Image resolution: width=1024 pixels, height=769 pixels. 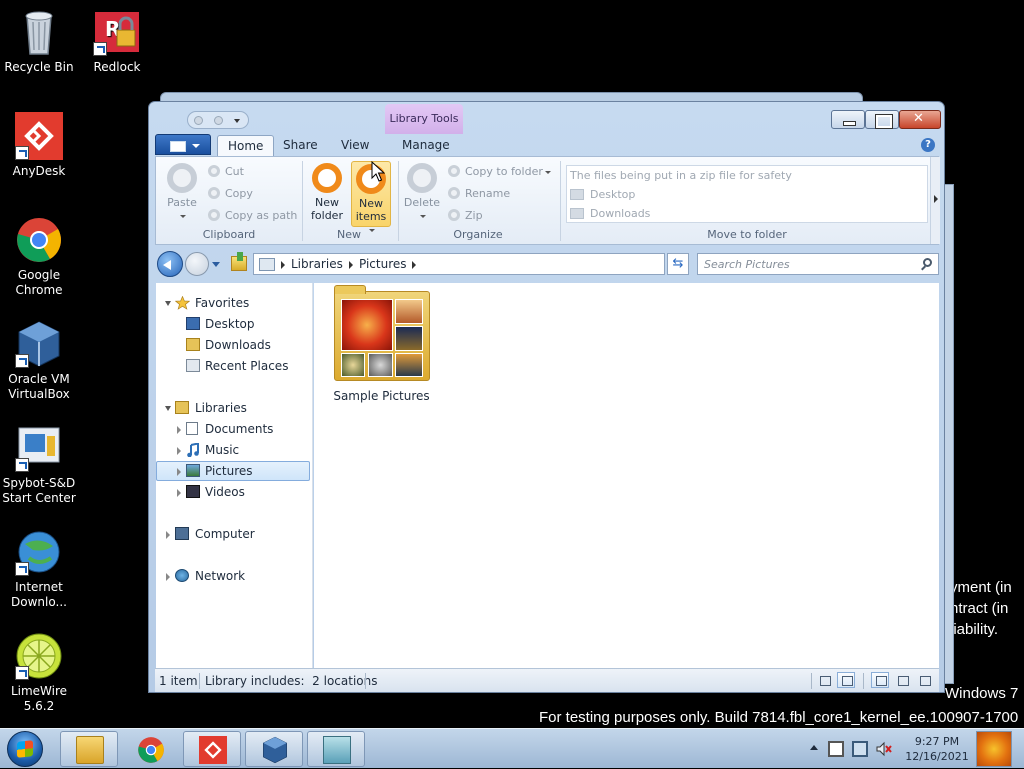 I want to click on preview-pane-icon, so click(x=924, y=680).